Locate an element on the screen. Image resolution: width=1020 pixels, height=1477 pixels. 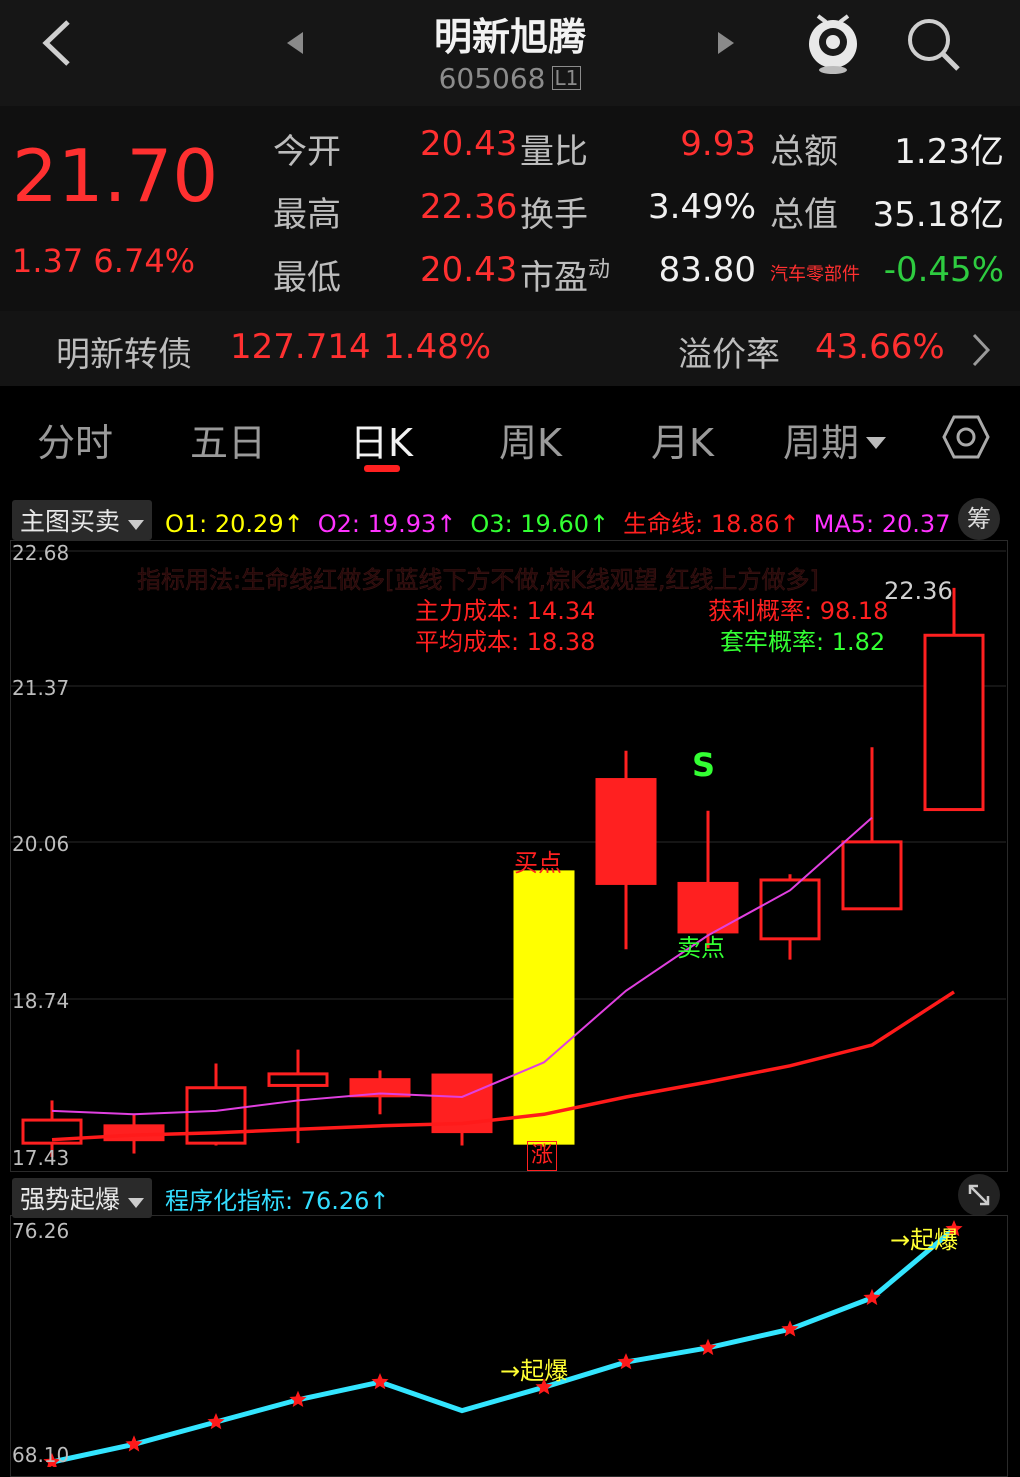
y-tick: 22.68 is located at coordinates (41, 553).